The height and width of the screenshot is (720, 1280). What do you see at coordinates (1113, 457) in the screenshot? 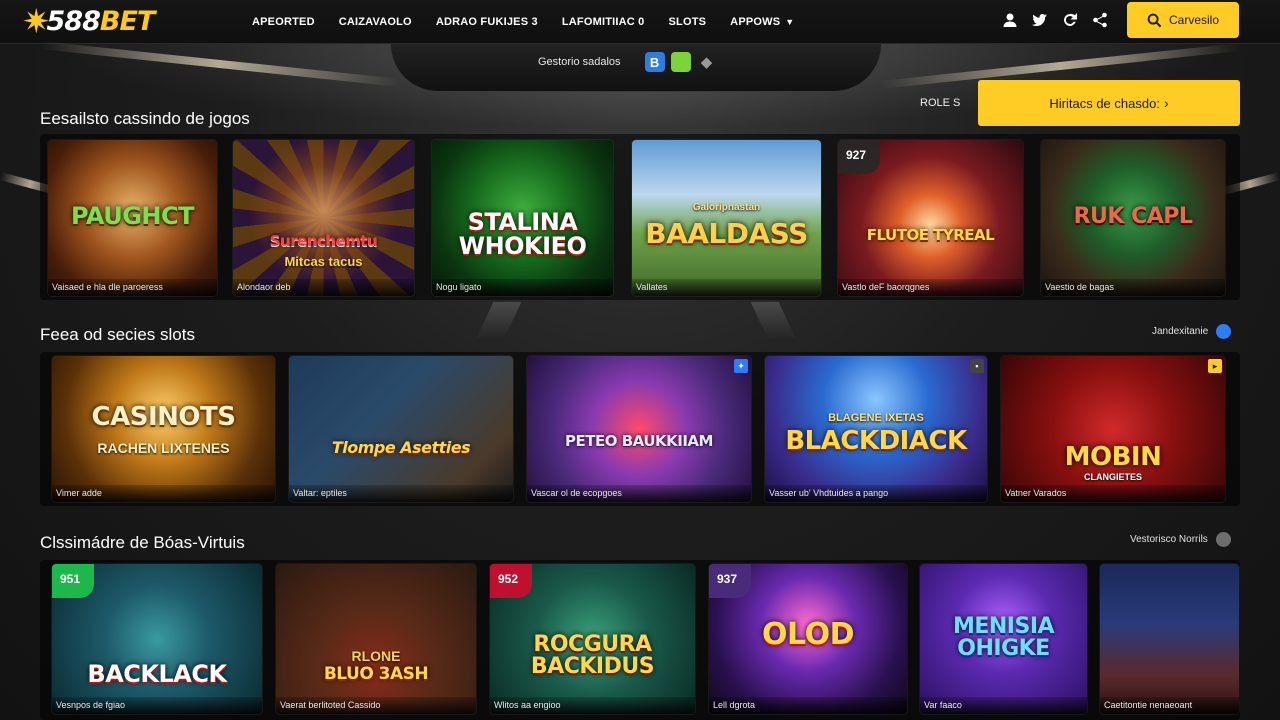
I see `game-title: MOBIN` at bounding box center [1113, 457].